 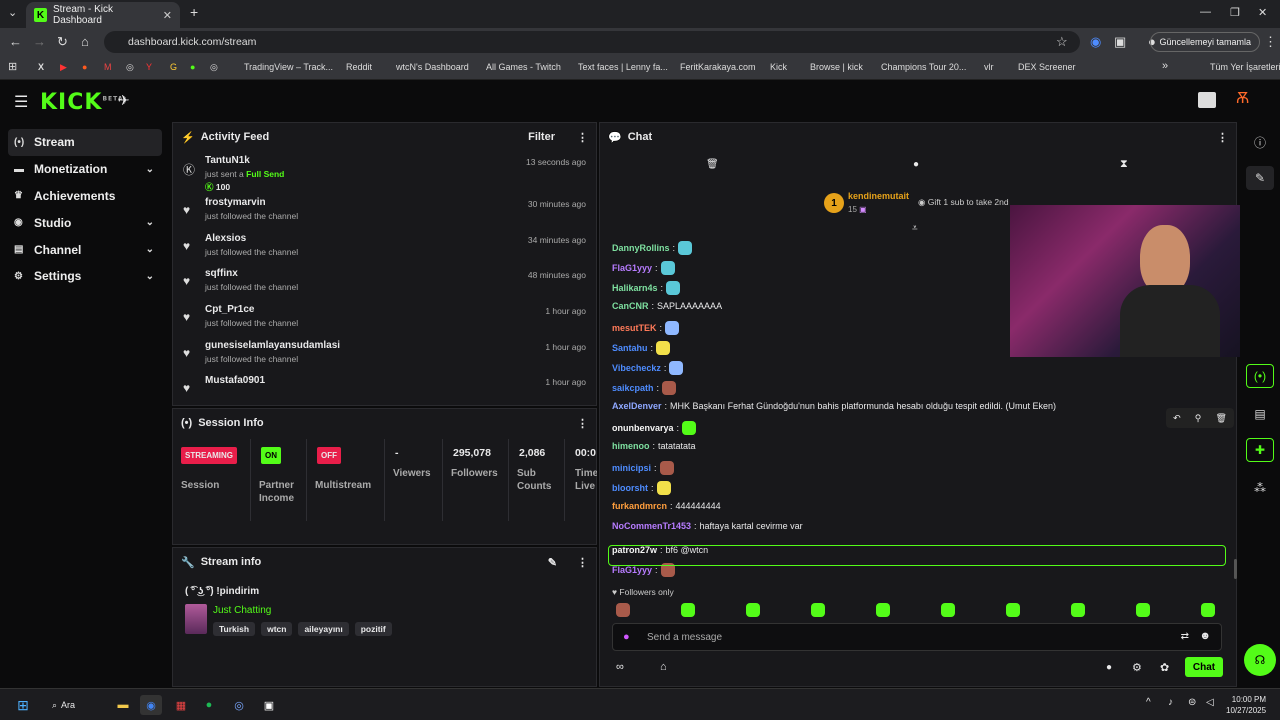 What do you see at coordinates (103, 15) in the screenshot?
I see `browser-tab: K Stream - Kick Dashboard ✕` at bounding box center [103, 15].